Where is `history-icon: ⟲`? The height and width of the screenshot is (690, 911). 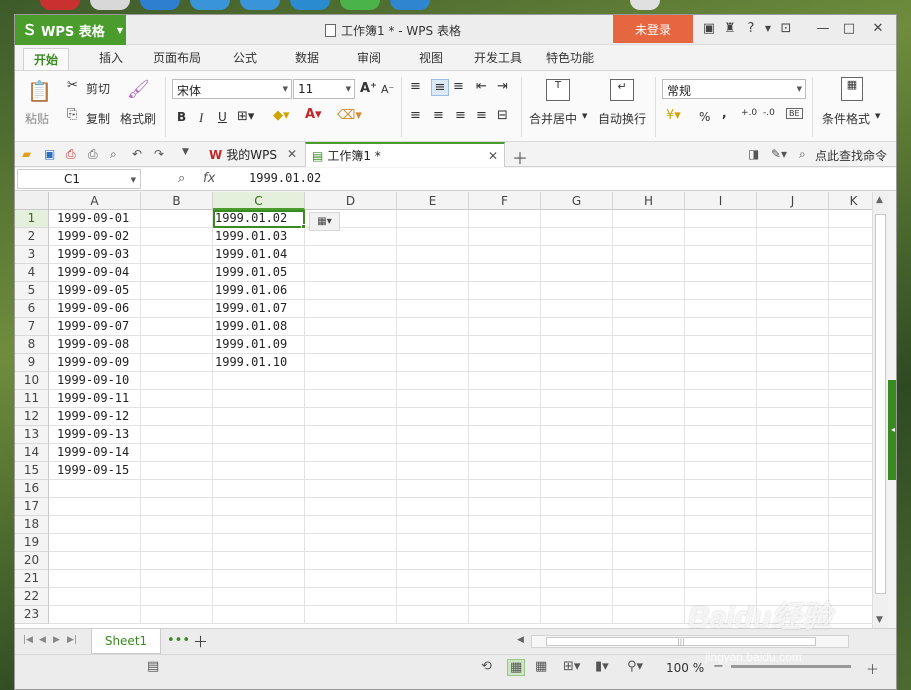
history-icon: ⟲ is located at coordinates (486, 666).